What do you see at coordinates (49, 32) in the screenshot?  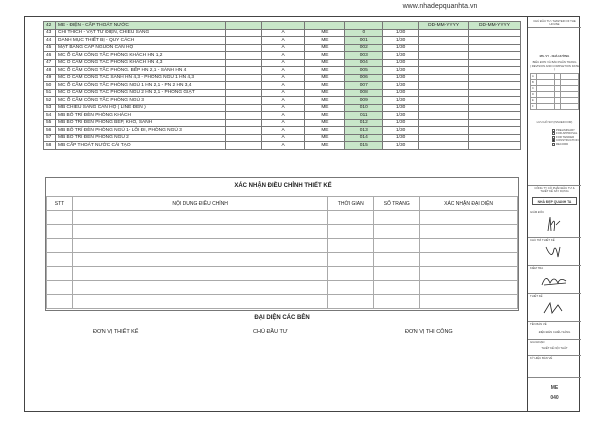 I see `index-num: 43` at bounding box center [49, 32].